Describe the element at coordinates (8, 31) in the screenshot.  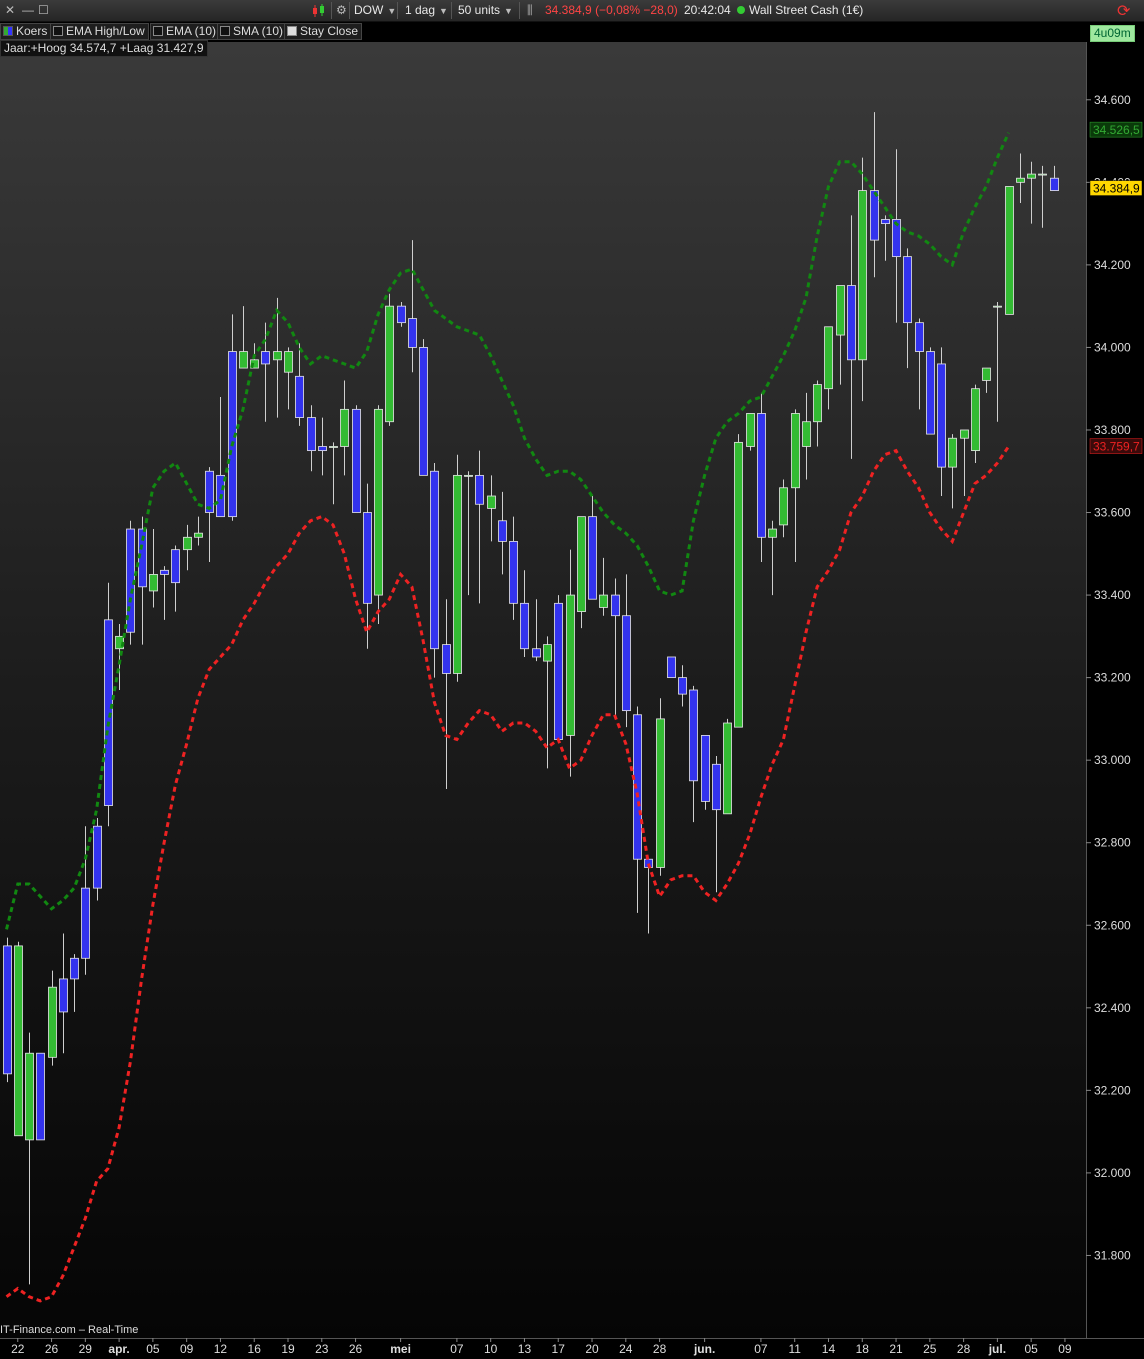
I see `checkbox-icon` at that location.